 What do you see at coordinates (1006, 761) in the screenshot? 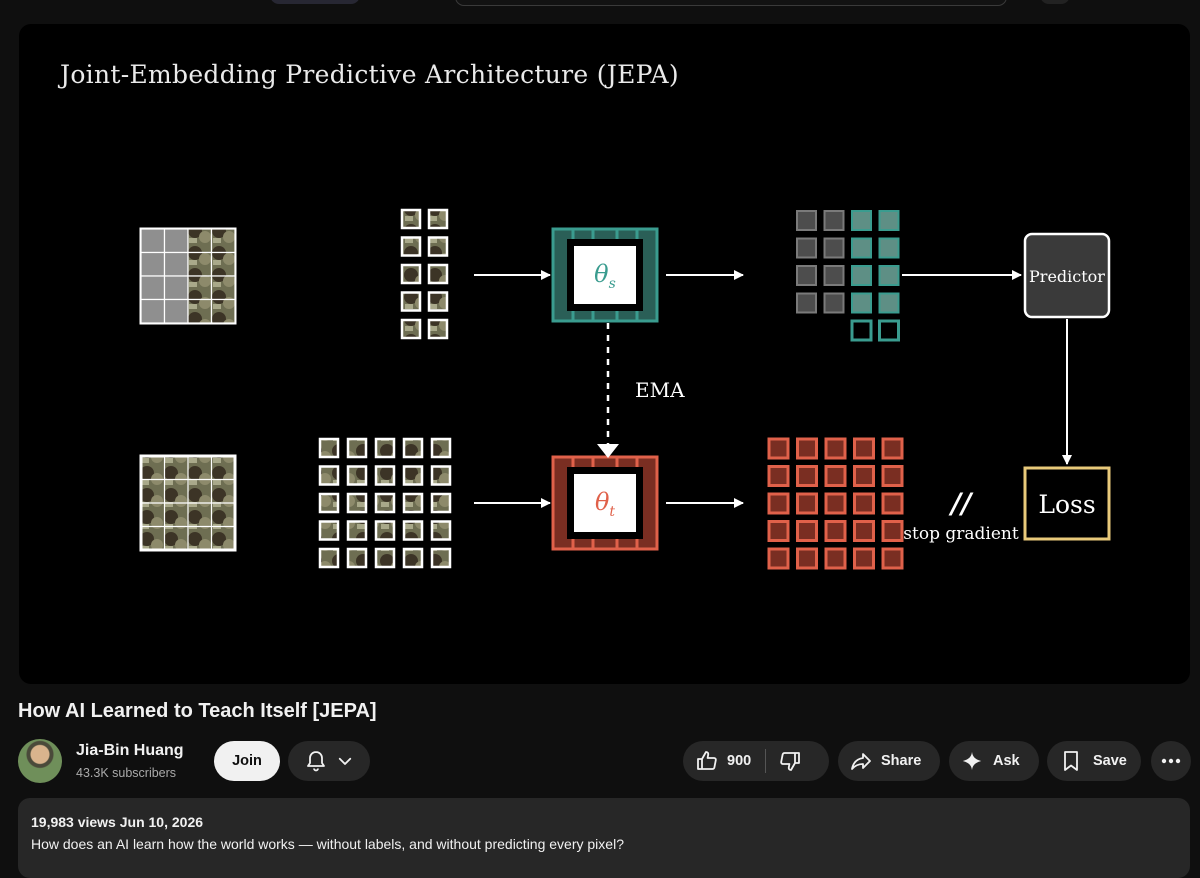
I see `ask-label: Ask` at bounding box center [1006, 761].